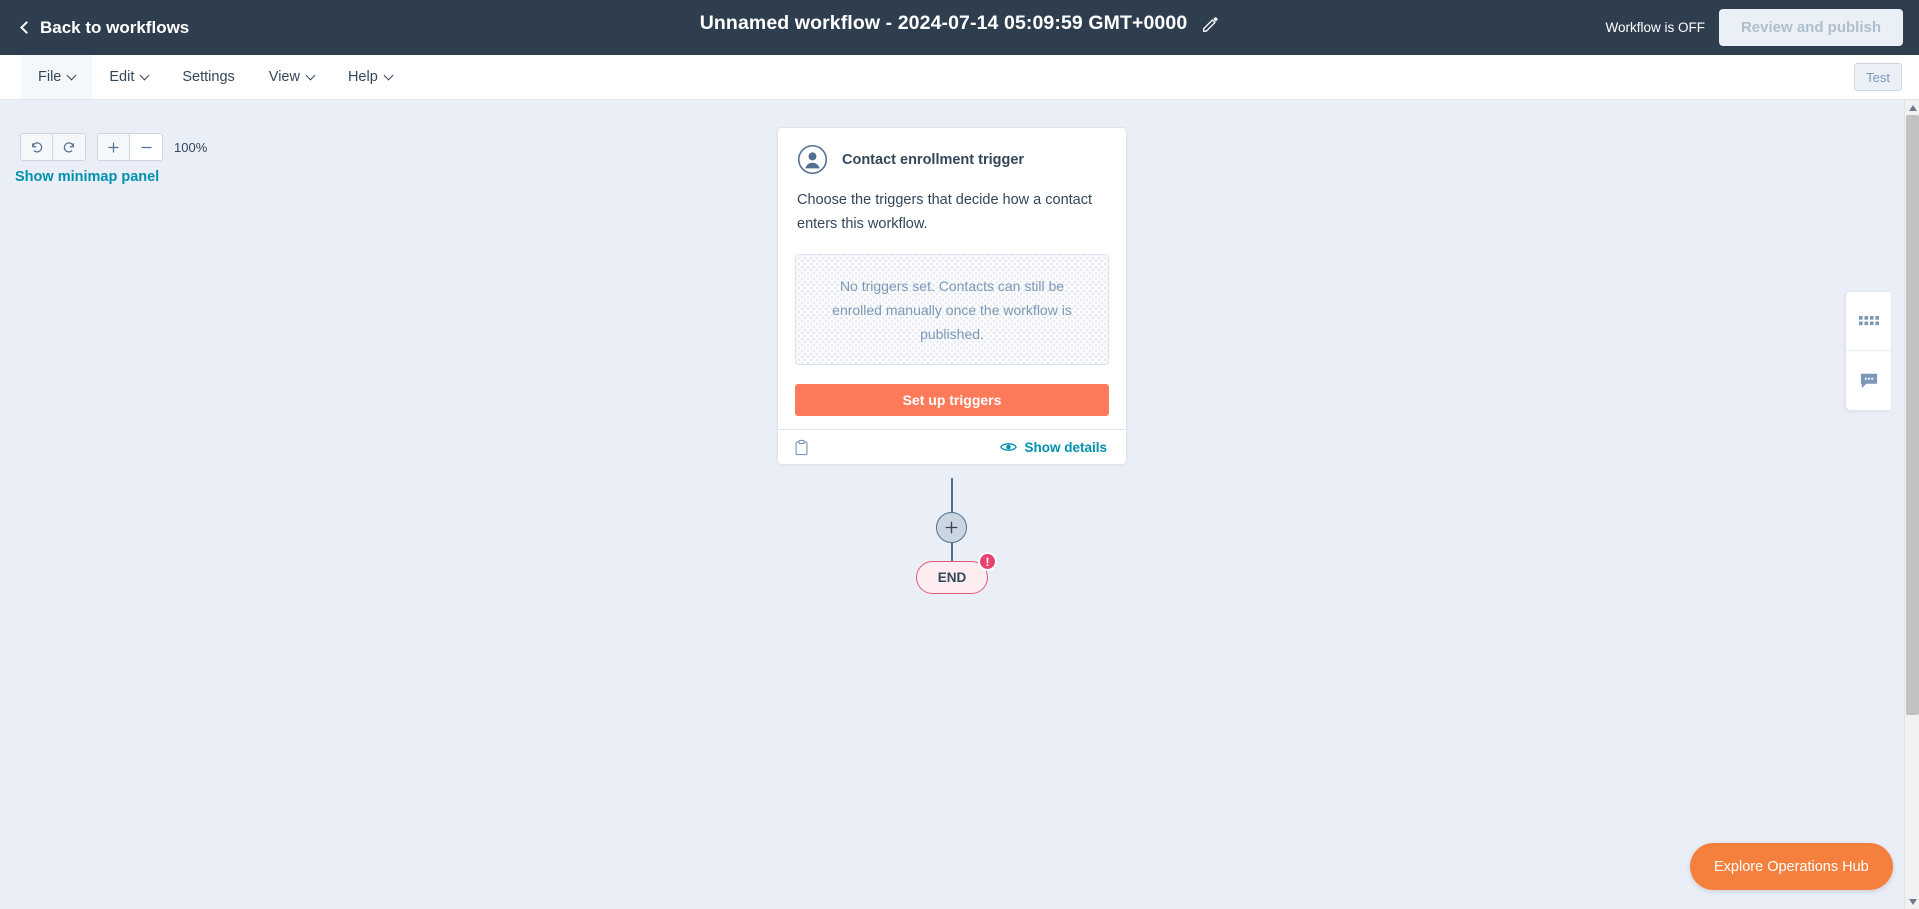  I want to click on menu-item-view: View, so click(291, 77).